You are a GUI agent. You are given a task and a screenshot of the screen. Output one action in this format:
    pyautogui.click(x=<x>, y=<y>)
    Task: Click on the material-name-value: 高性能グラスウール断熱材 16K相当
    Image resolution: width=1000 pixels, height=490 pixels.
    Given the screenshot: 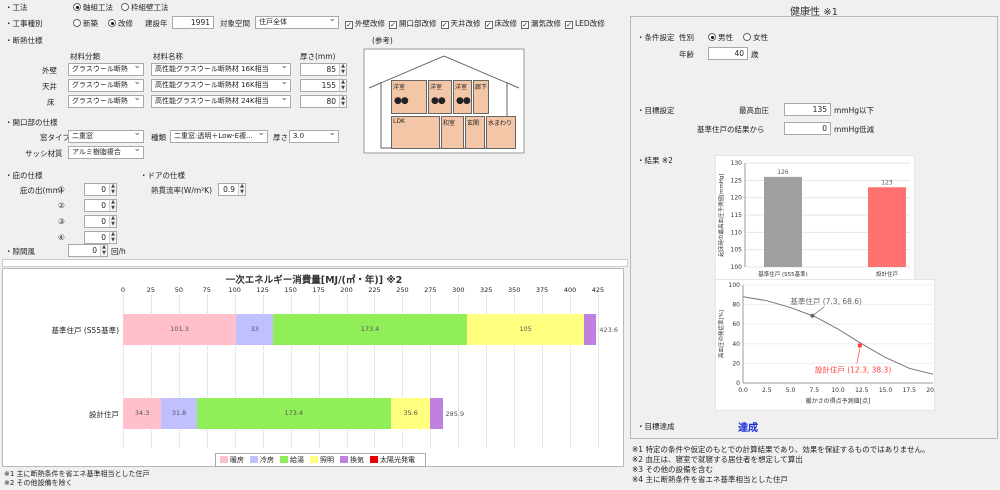 What is the action you would take?
    pyautogui.click(x=212, y=69)
    